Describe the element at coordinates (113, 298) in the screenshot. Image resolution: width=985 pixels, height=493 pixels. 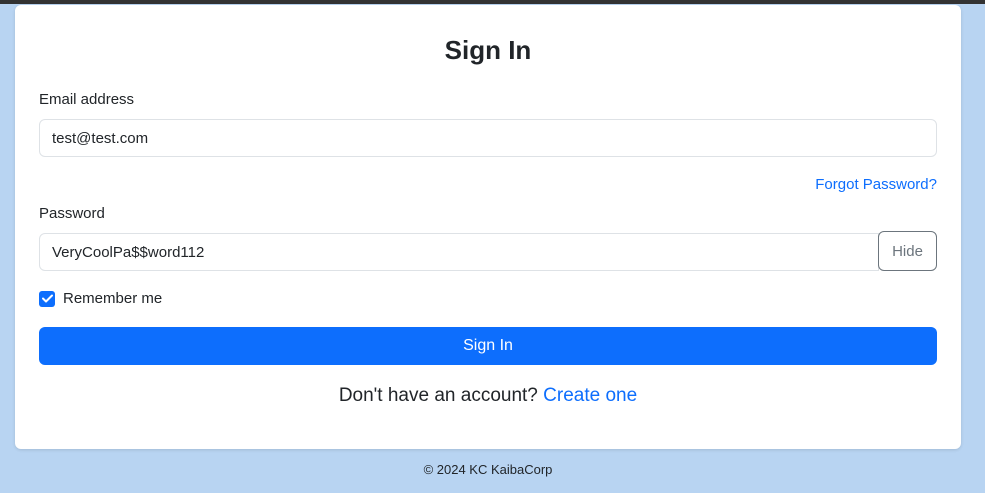
I see `remember-me-label: Remember me` at that location.